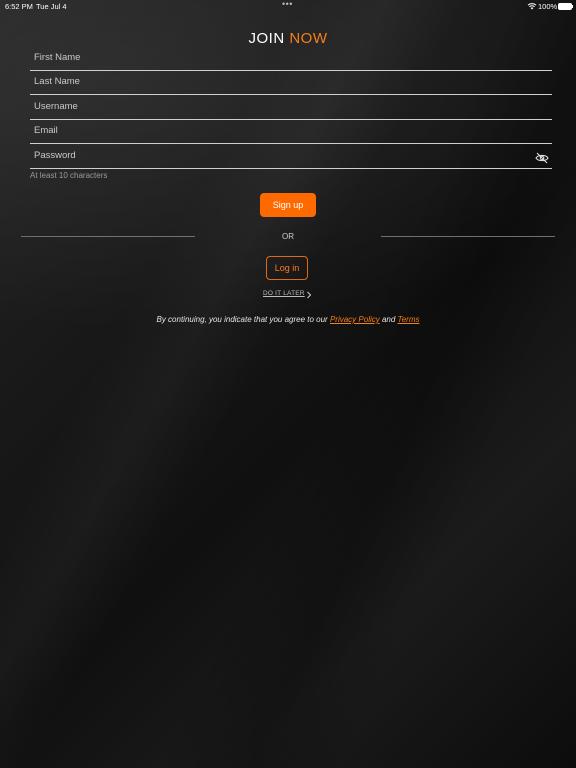 This screenshot has width=576, height=768. What do you see at coordinates (284, 293) in the screenshot?
I see `do-it-later-link: DO IT LATER` at bounding box center [284, 293].